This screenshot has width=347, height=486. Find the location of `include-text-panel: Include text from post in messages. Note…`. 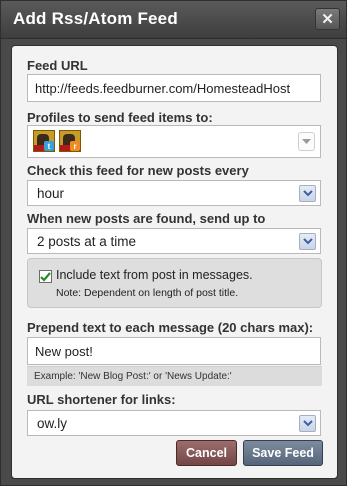

include-text-panel: Include text from post in messages. Note… is located at coordinates (174, 283).